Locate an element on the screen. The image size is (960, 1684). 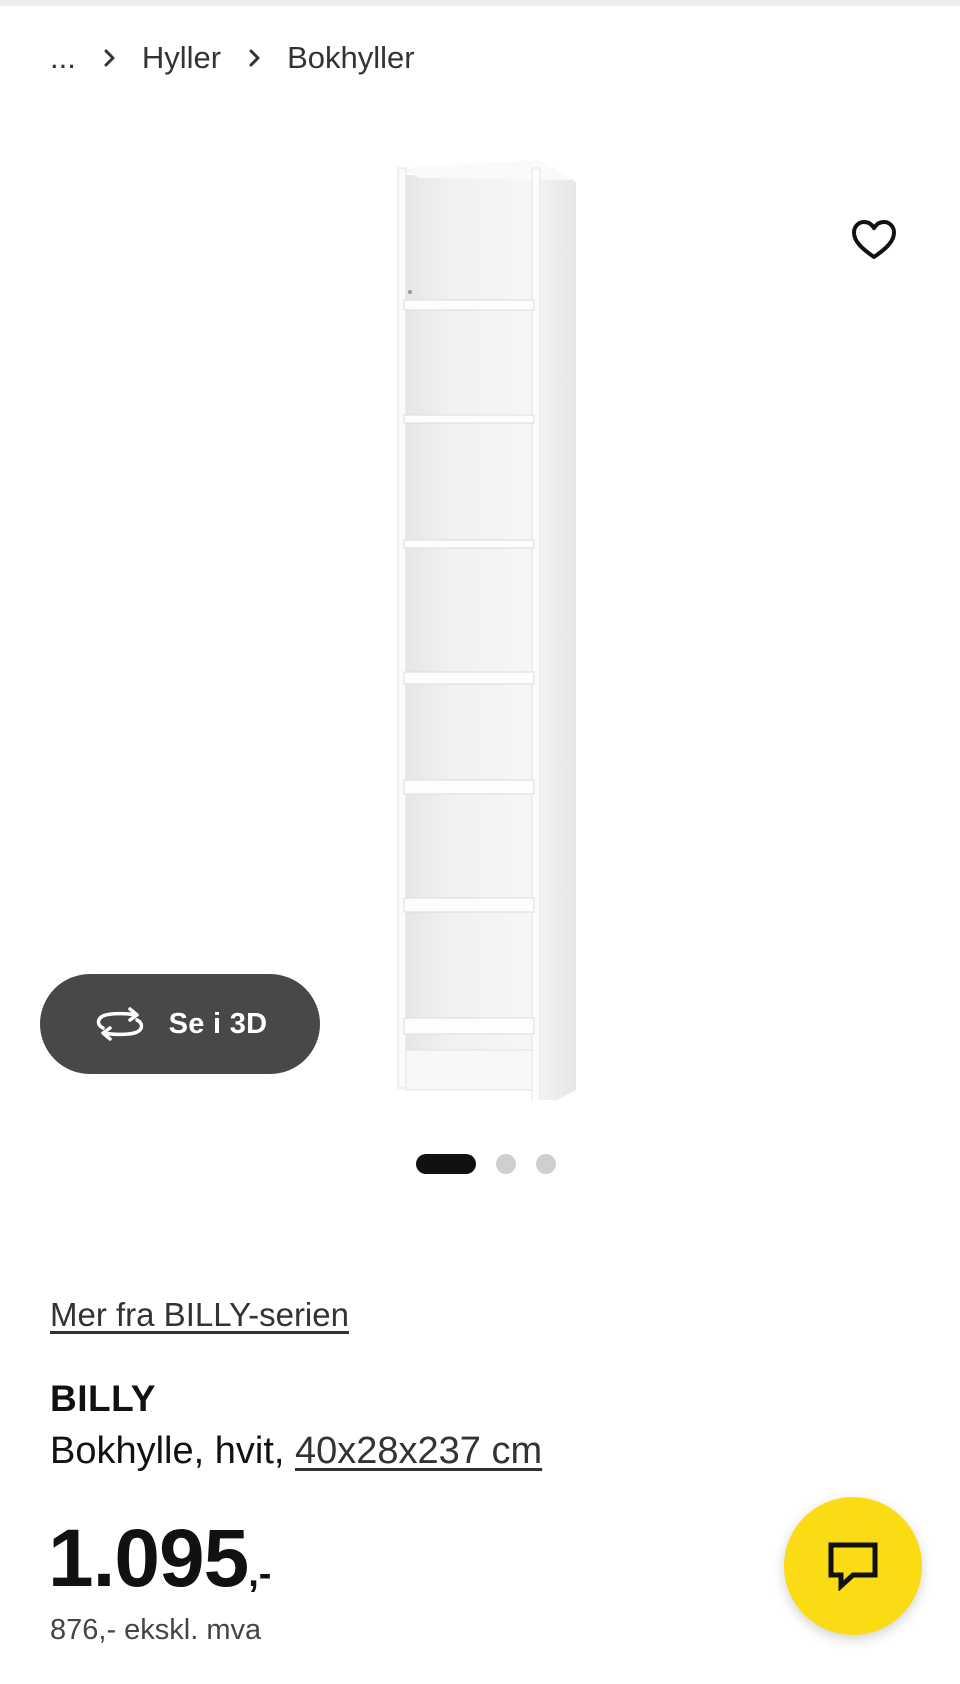
product-dimensions-link: 40x28x237 cm is located at coordinates (418, 1451).